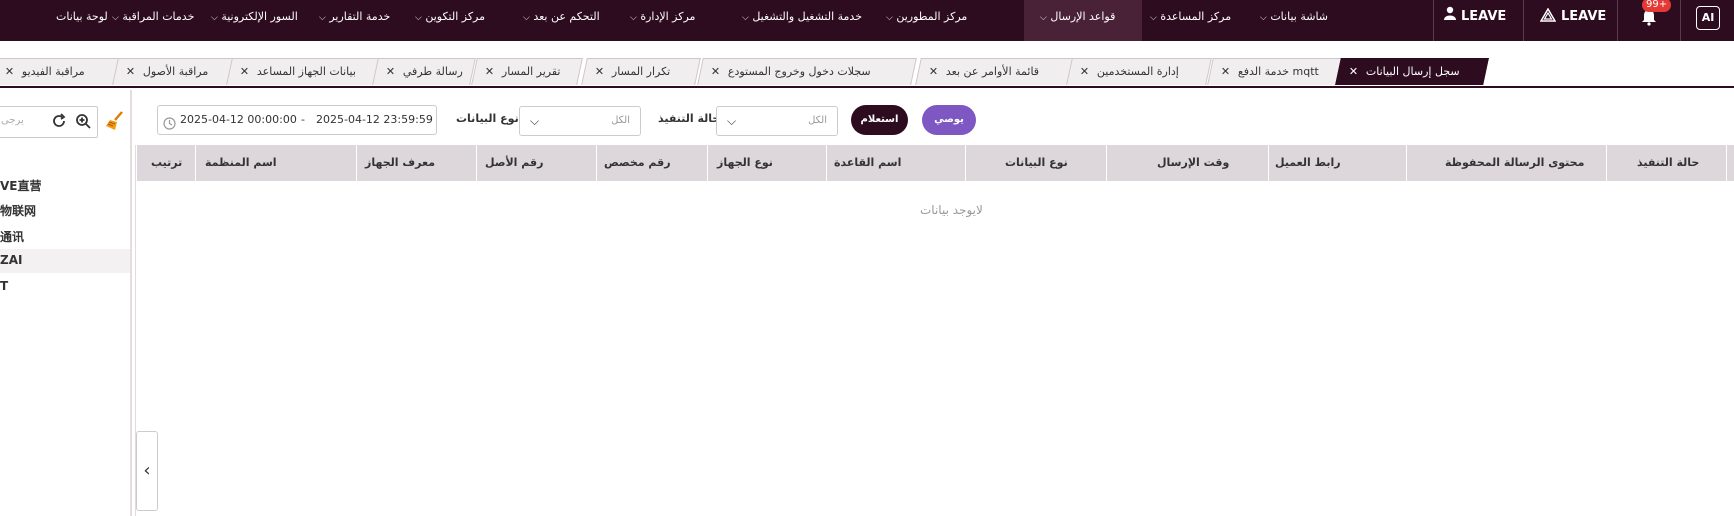 The image size is (1734, 516). What do you see at coordinates (1484, 16) in the screenshot?
I see `user-name: LEAVE` at bounding box center [1484, 16].